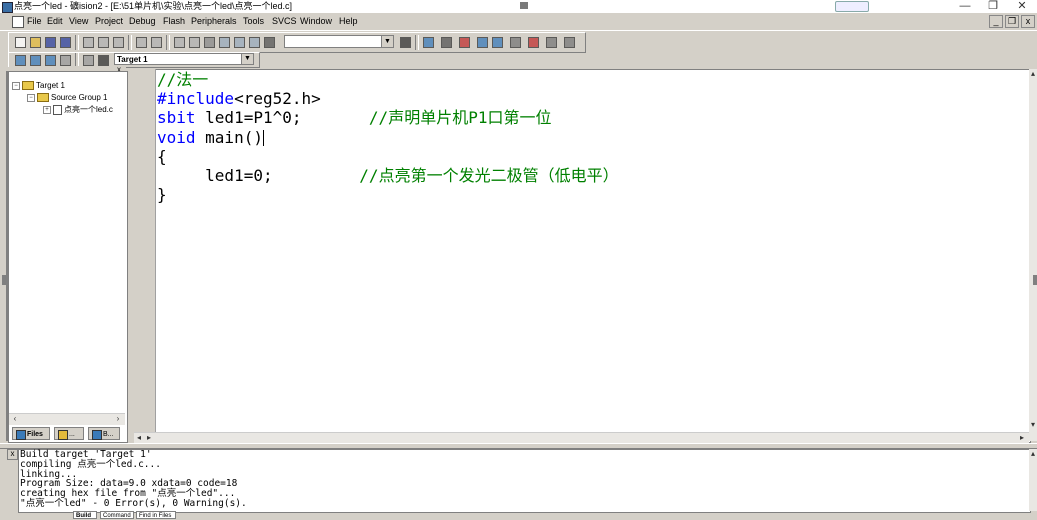 The height and width of the screenshot is (520, 1037). I want to click on find-combo: ▼, so click(339, 41).